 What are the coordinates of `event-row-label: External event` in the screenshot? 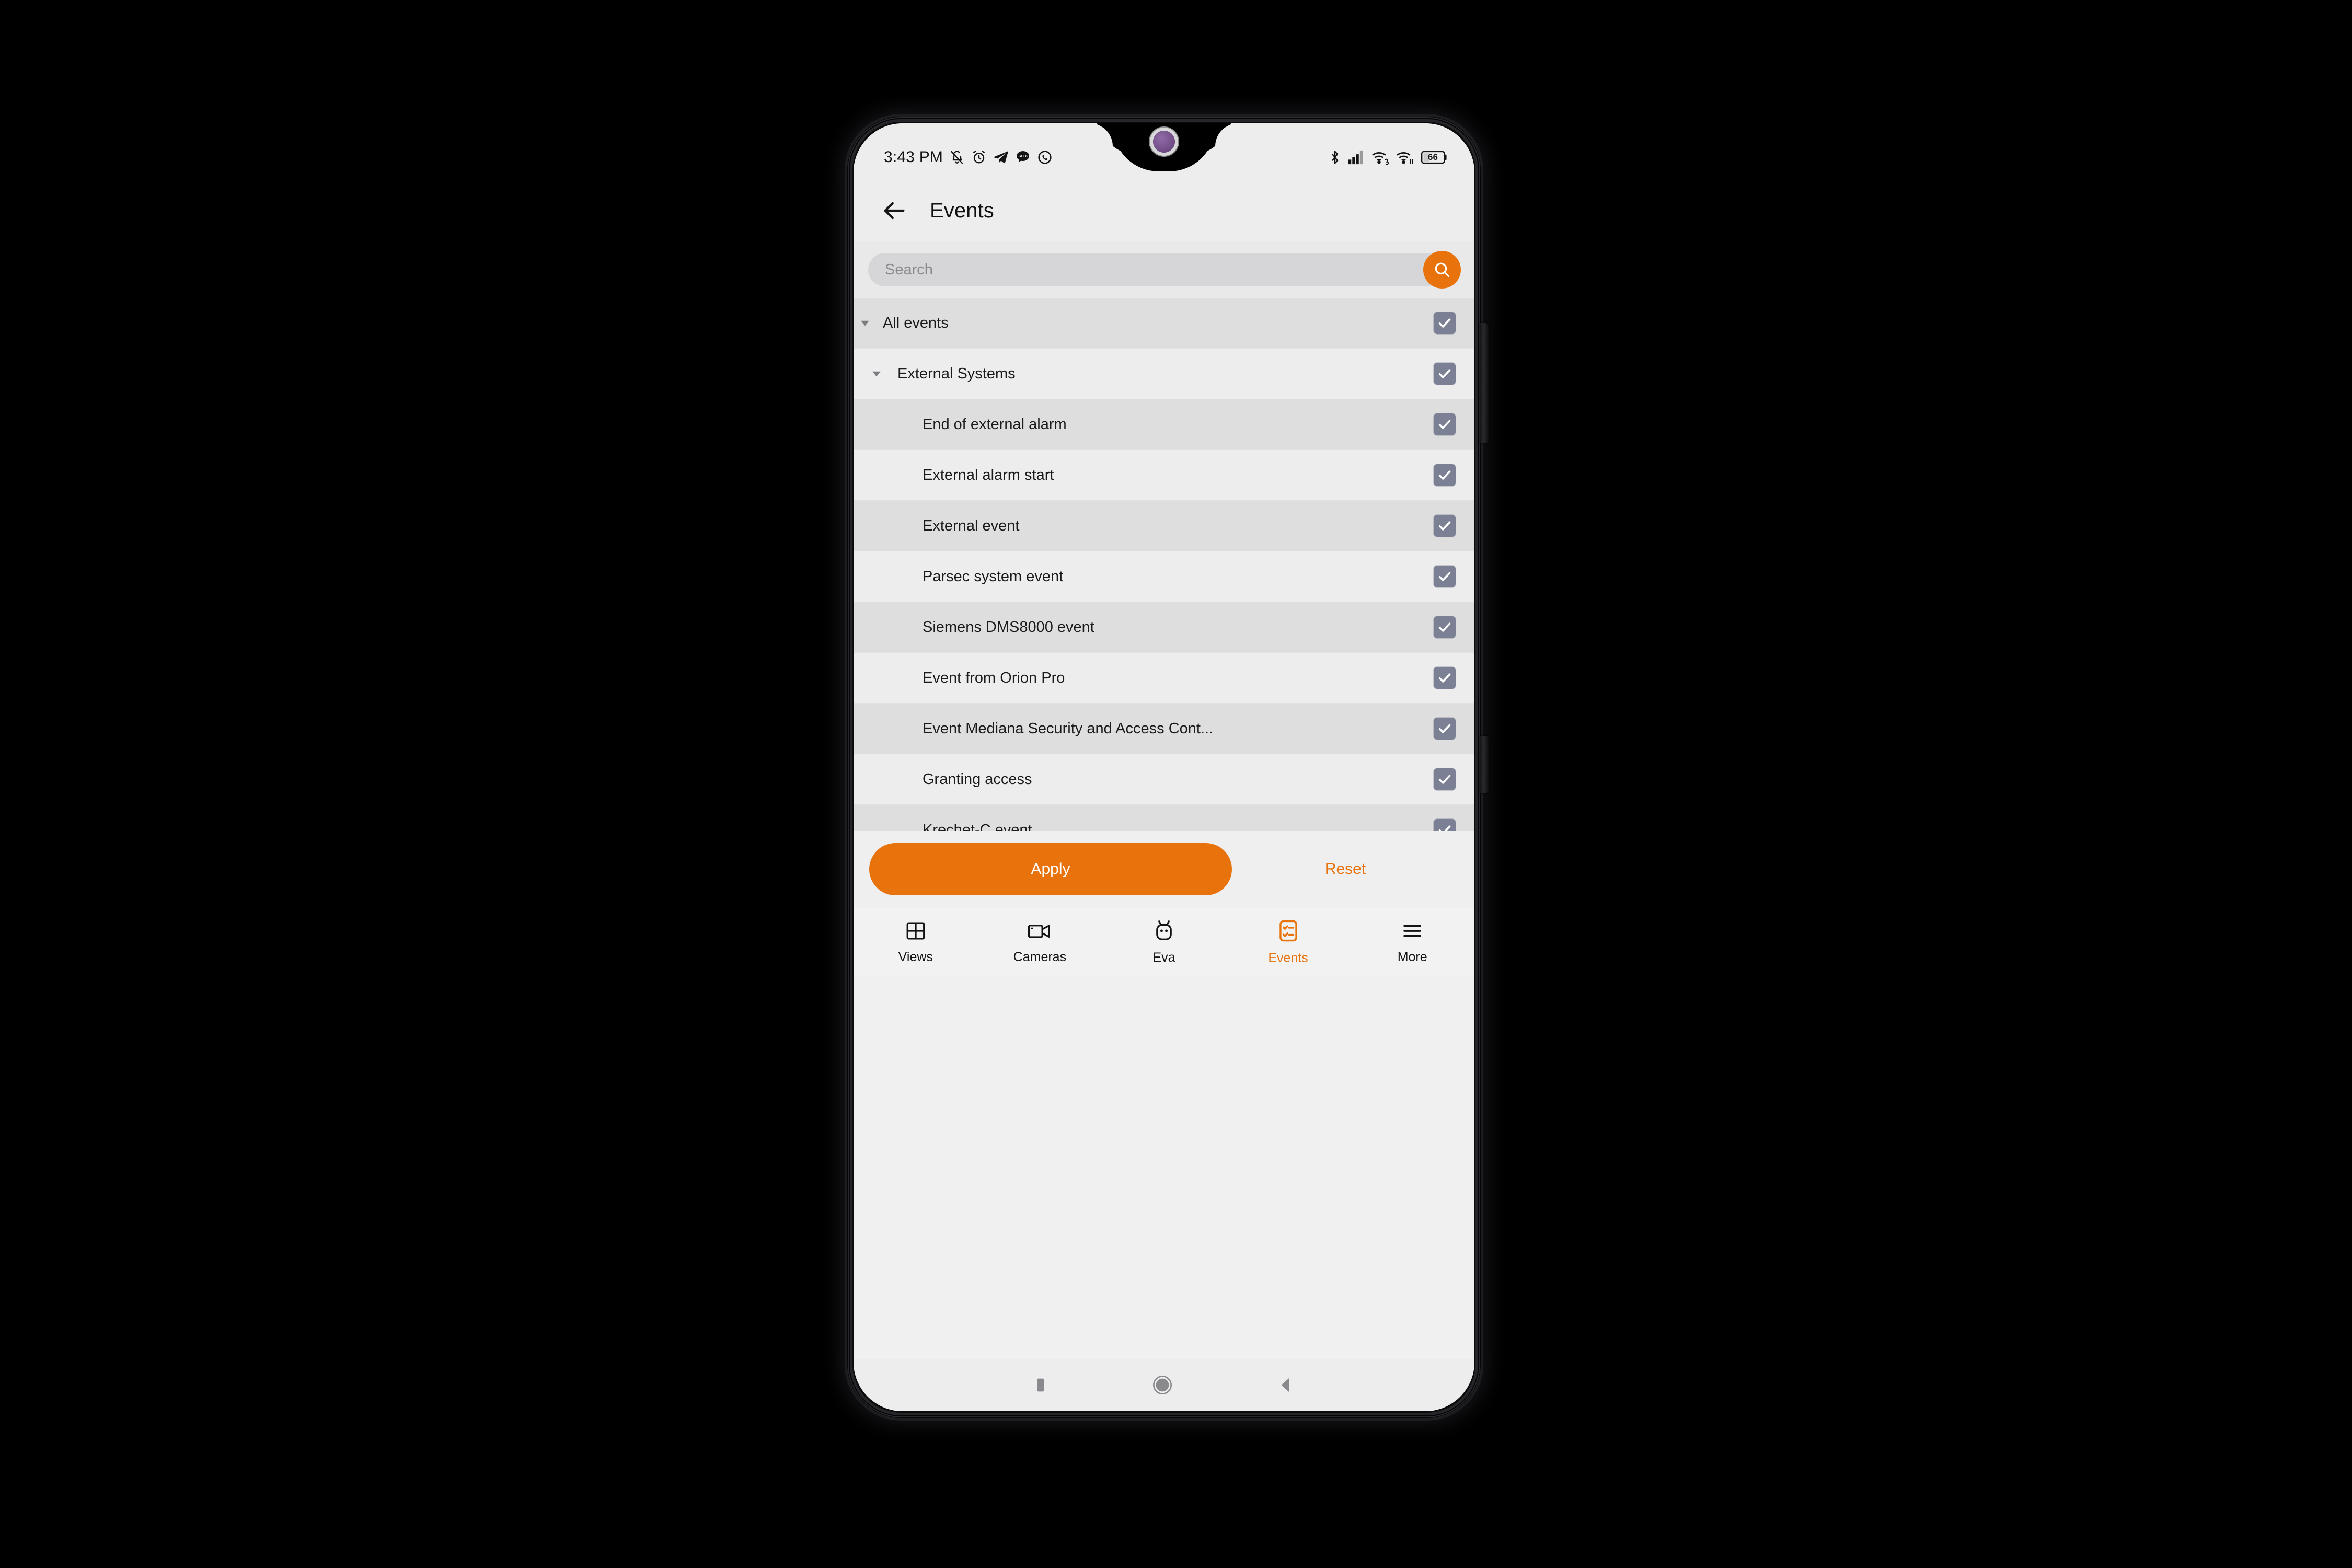 It's located at (971, 525).